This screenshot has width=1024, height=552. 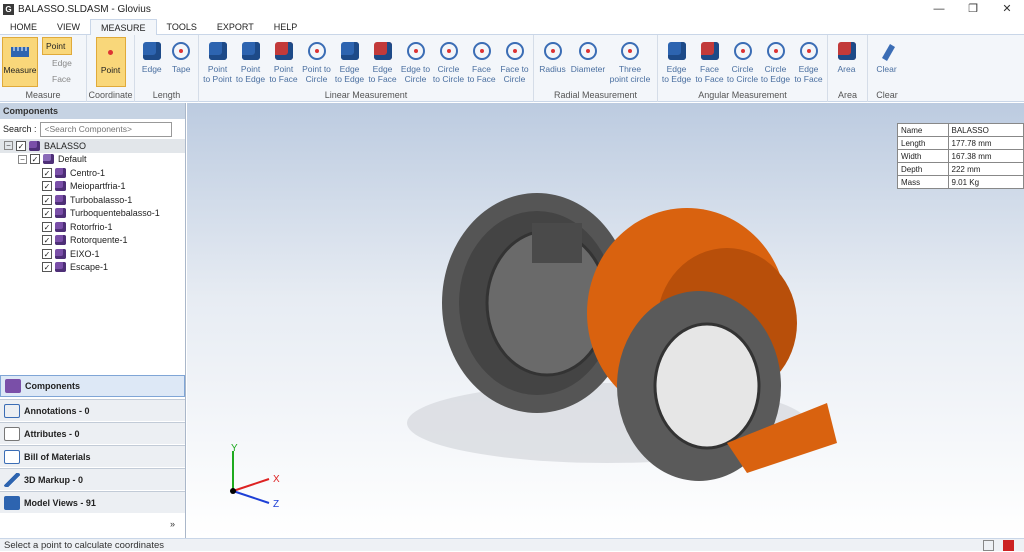 What do you see at coordinates (92, 433) in the screenshot?
I see `nav-attributes: Attributes - 0` at bounding box center [92, 433].